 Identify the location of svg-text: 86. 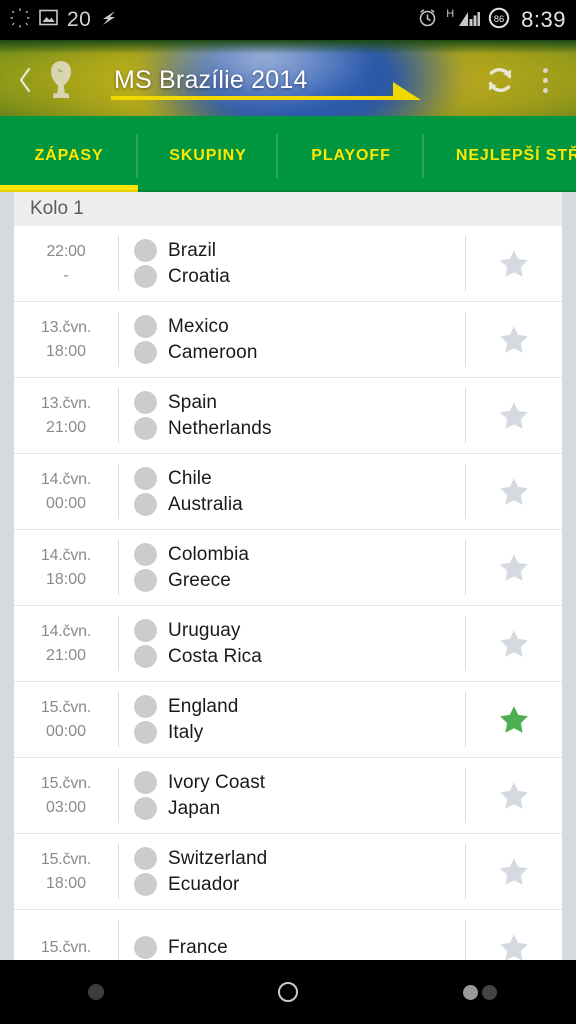
(499, 19).